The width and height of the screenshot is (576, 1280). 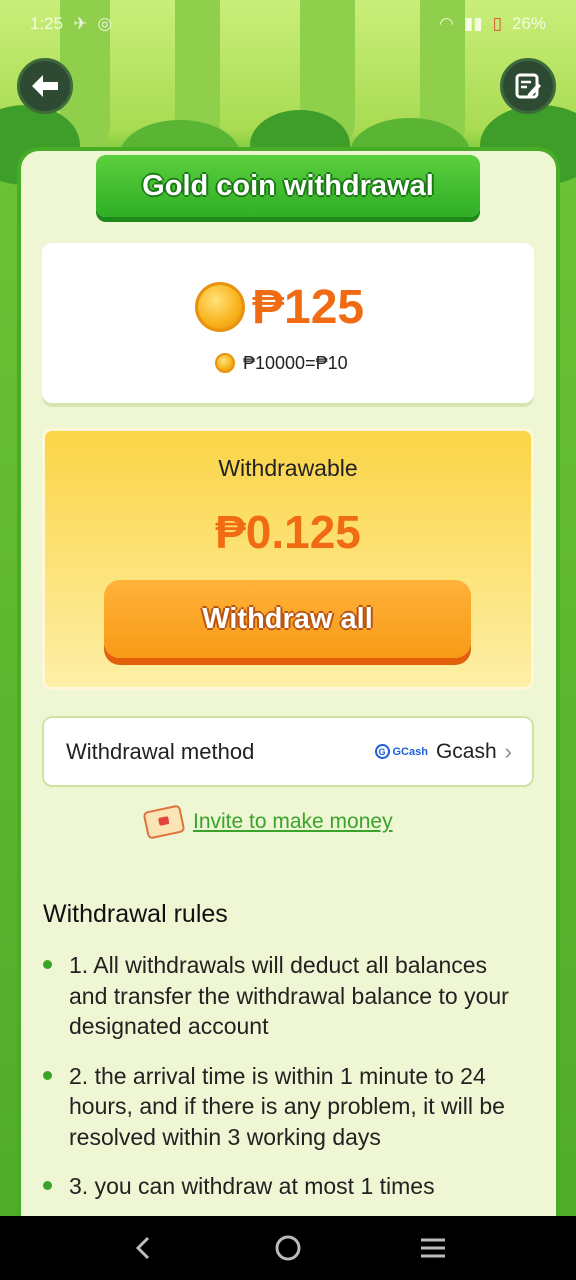 I want to click on nav-recents-button, so click(x=433, y=1248).